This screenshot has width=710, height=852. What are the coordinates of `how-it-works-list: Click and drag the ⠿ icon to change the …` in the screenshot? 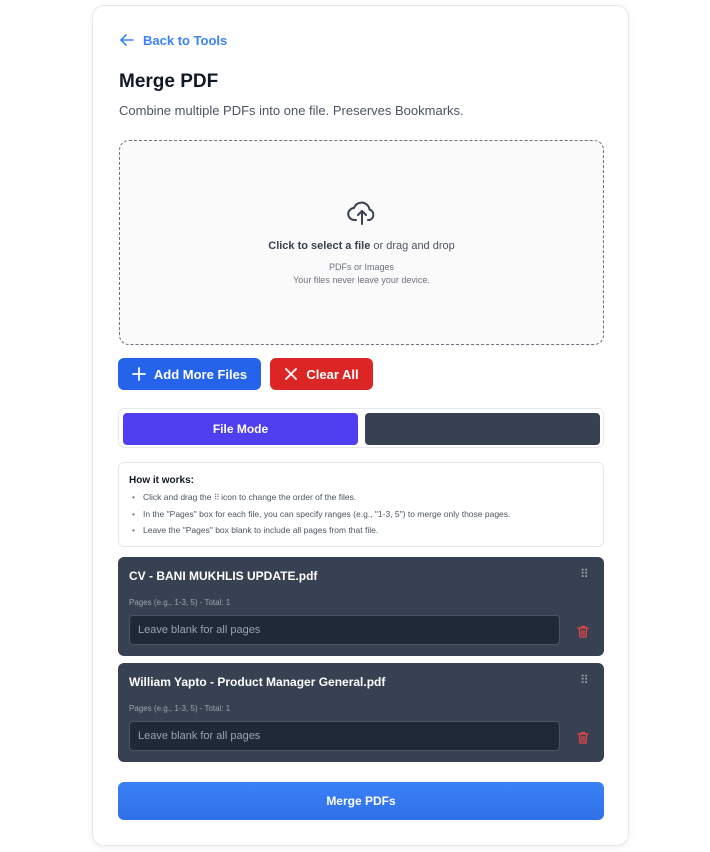 It's located at (361, 513).